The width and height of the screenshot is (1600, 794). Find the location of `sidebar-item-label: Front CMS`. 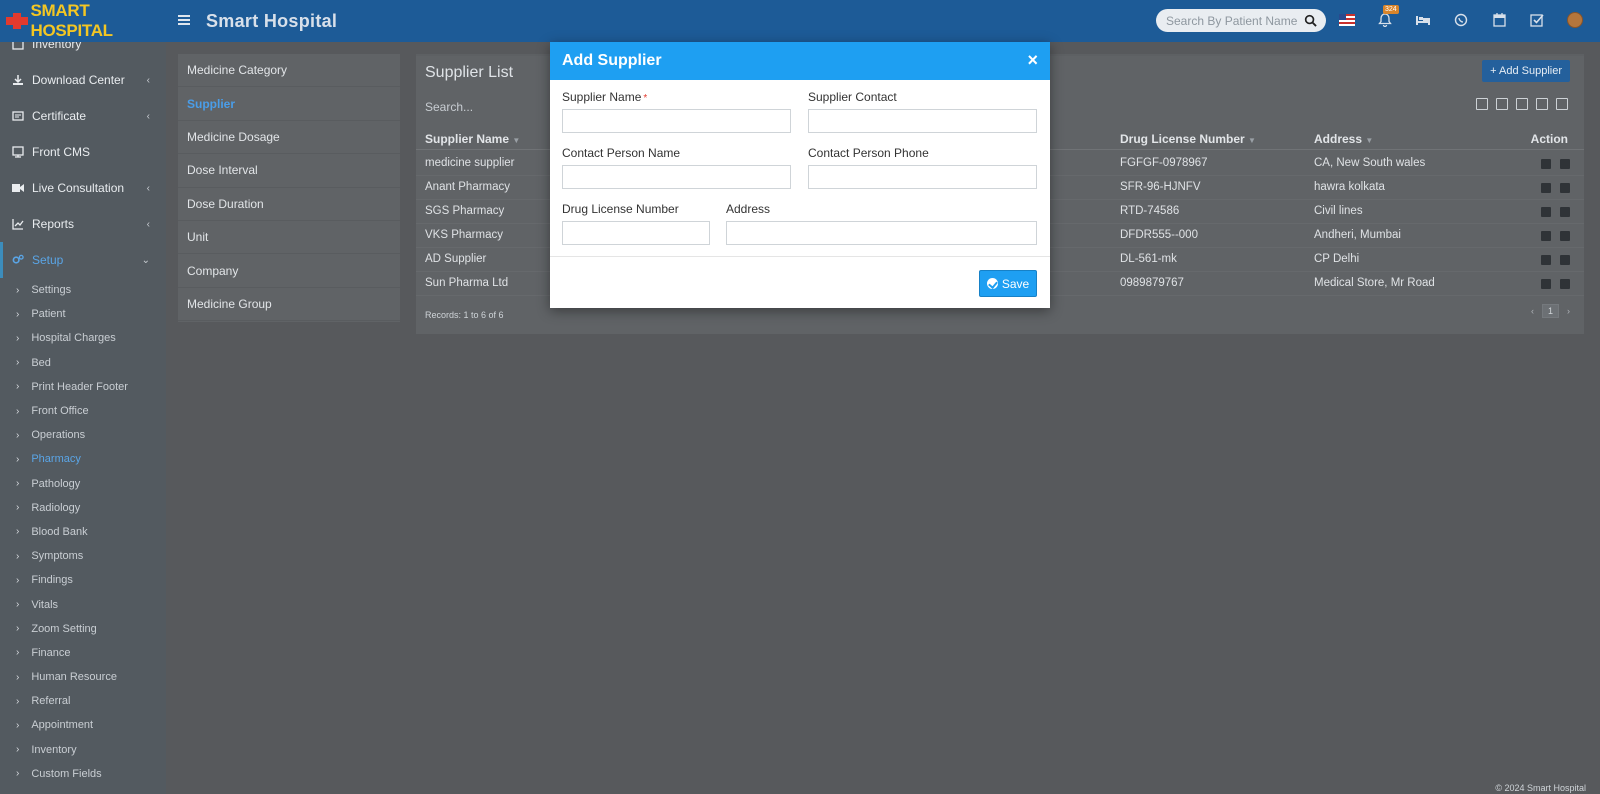

sidebar-item-label: Front CMS is located at coordinates (61, 152).